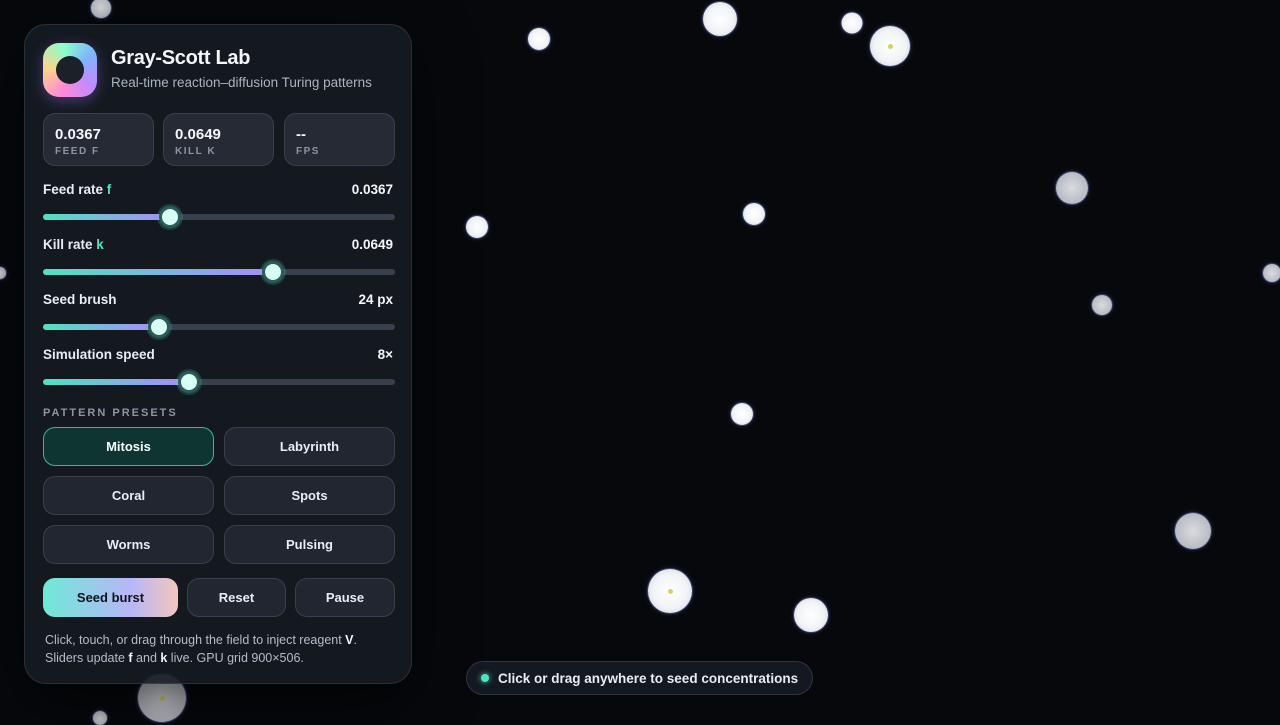 The height and width of the screenshot is (725, 1280). What do you see at coordinates (77, 189) in the screenshot?
I see `feed-rate-label: Feed rate f` at bounding box center [77, 189].